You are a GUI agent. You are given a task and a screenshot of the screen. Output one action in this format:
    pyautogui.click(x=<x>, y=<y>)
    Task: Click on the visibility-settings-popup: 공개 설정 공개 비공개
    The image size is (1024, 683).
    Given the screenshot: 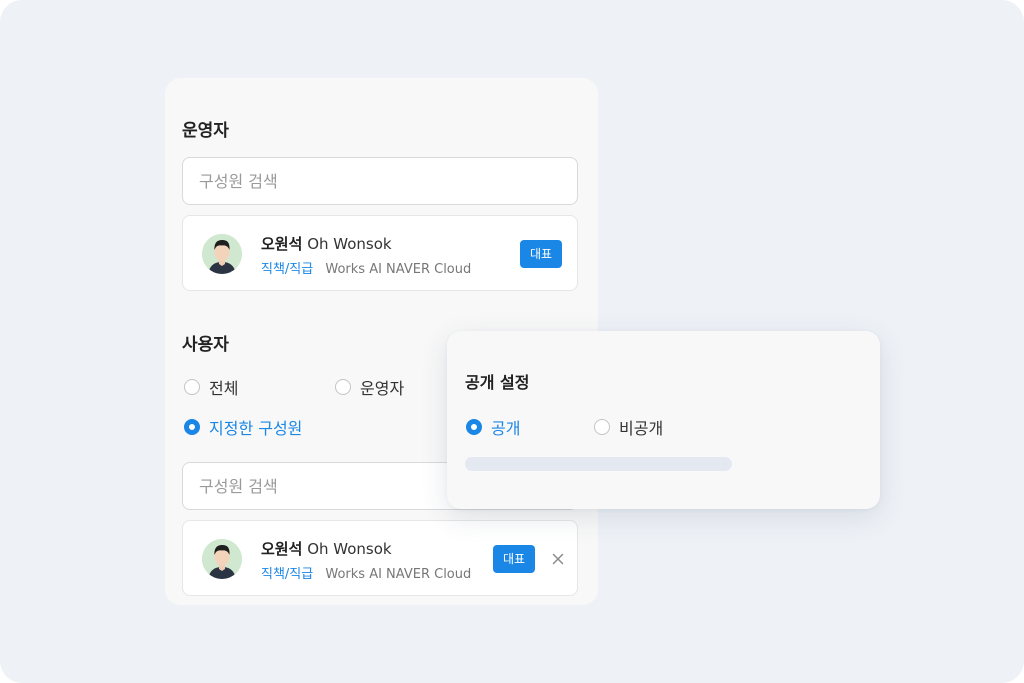 What is the action you would take?
    pyautogui.click(x=663, y=420)
    